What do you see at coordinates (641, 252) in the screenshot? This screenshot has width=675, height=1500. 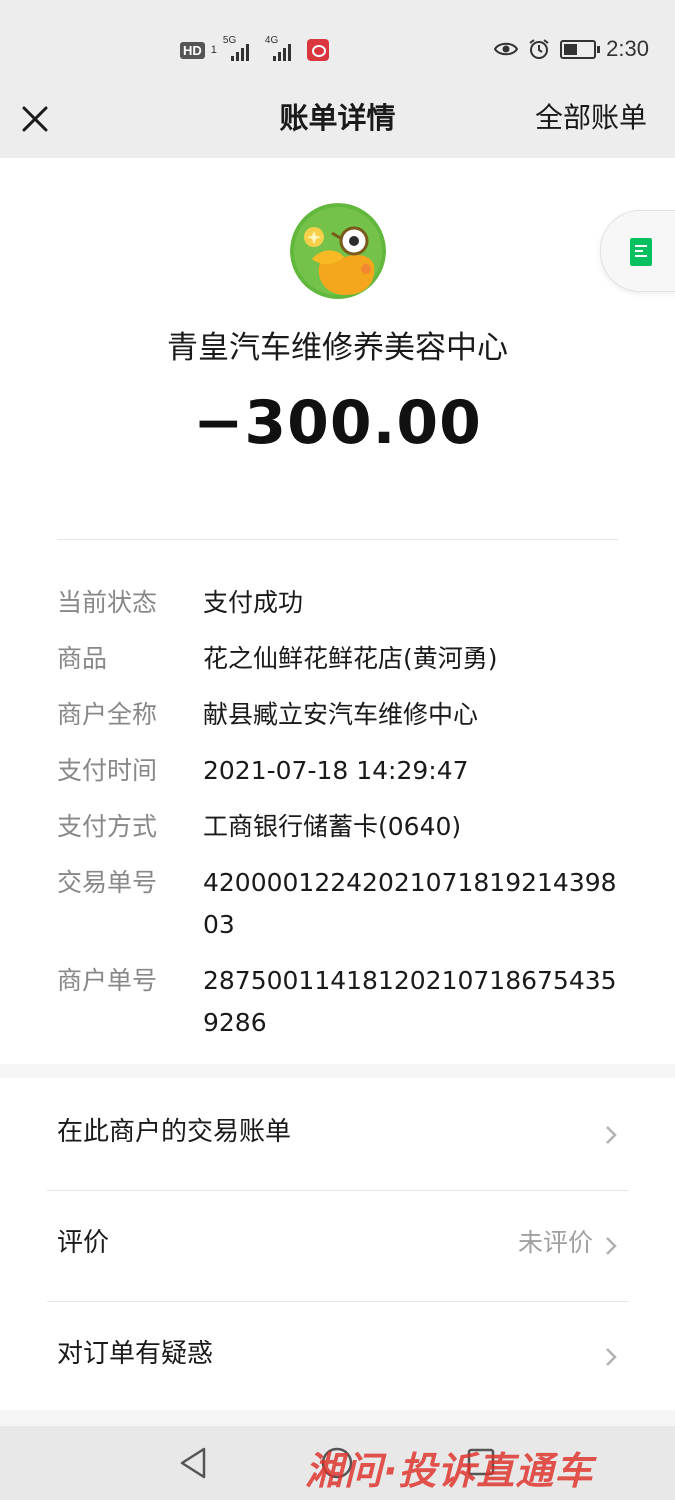 I see `receipt-icon` at bounding box center [641, 252].